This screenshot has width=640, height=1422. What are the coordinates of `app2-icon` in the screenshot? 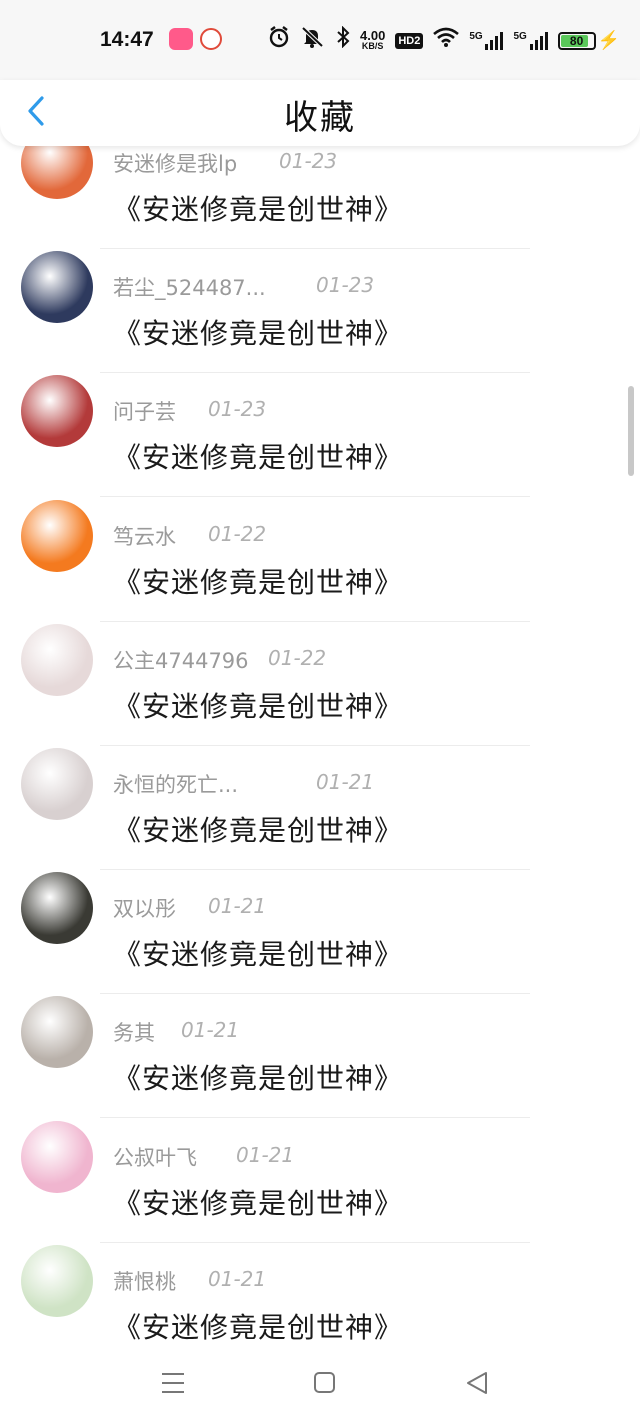 It's located at (211, 39).